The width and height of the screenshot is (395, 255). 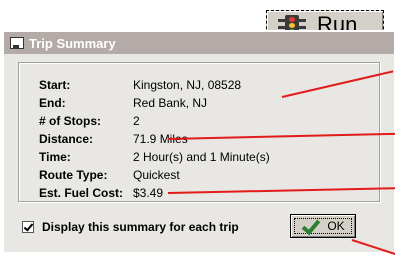 I want to click on end-label: End:, so click(x=52, y=103).